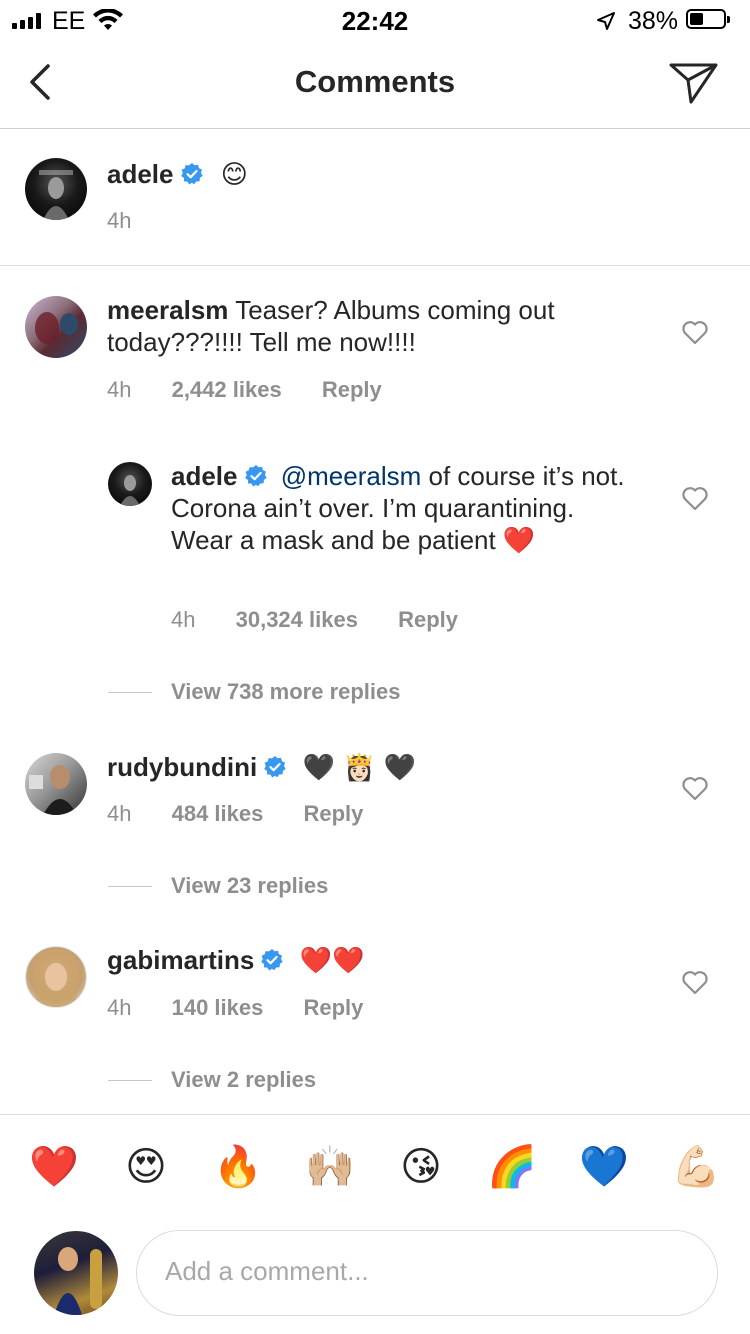 The width and height of the screenshot is (750, 1334). I want to click on comment-input, so click(425, 1271).